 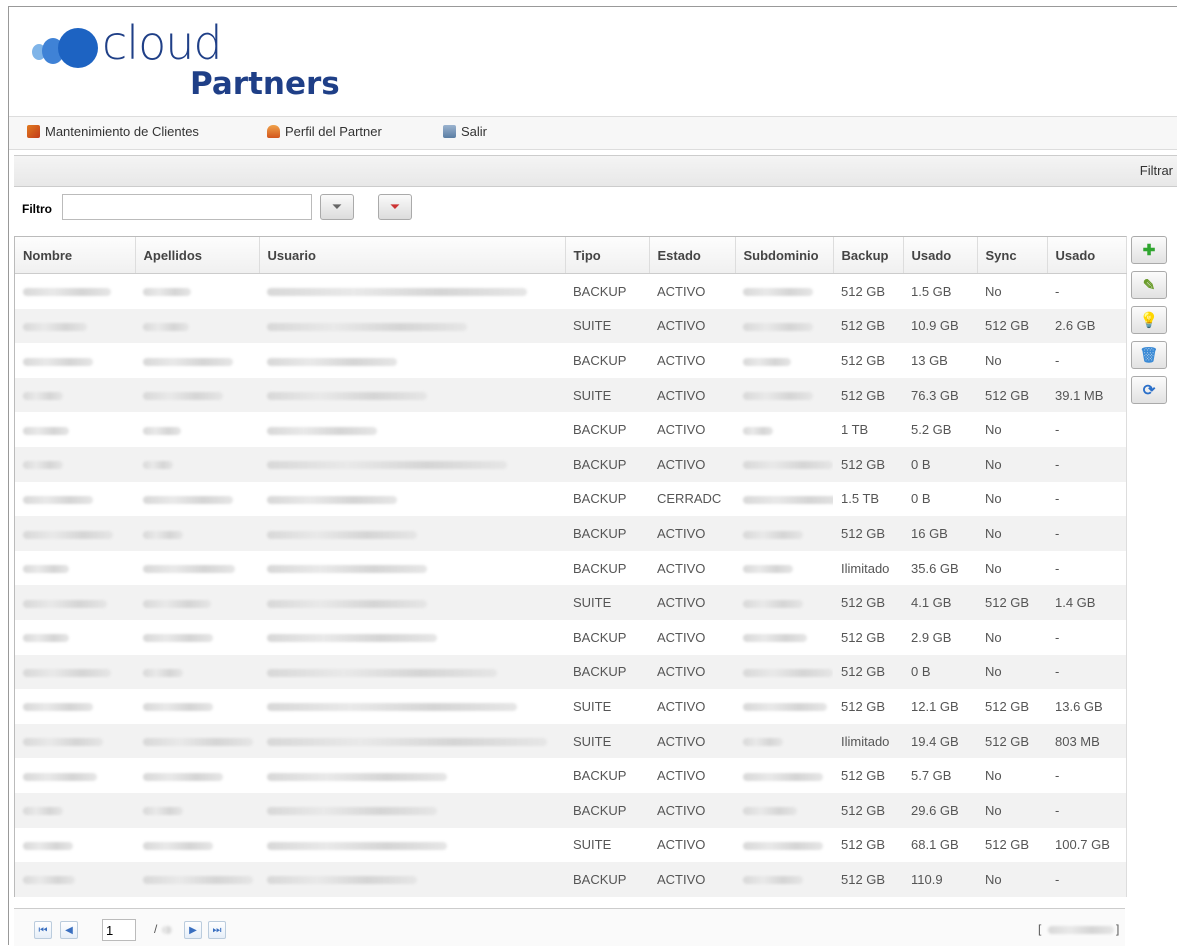 I want to click on table-row: BACKUP ACTIVO 512 GB 110.9 No -, so click(x=570, y=879).